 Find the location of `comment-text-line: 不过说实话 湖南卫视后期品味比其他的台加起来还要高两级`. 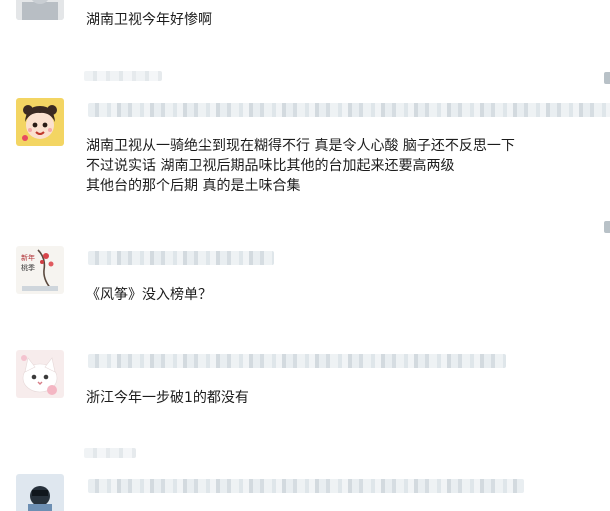

comment-text-line: 不过说实话 湖南卫视后期品味比其他的台加起来还要高两级 is located at coordinates (270, 166).